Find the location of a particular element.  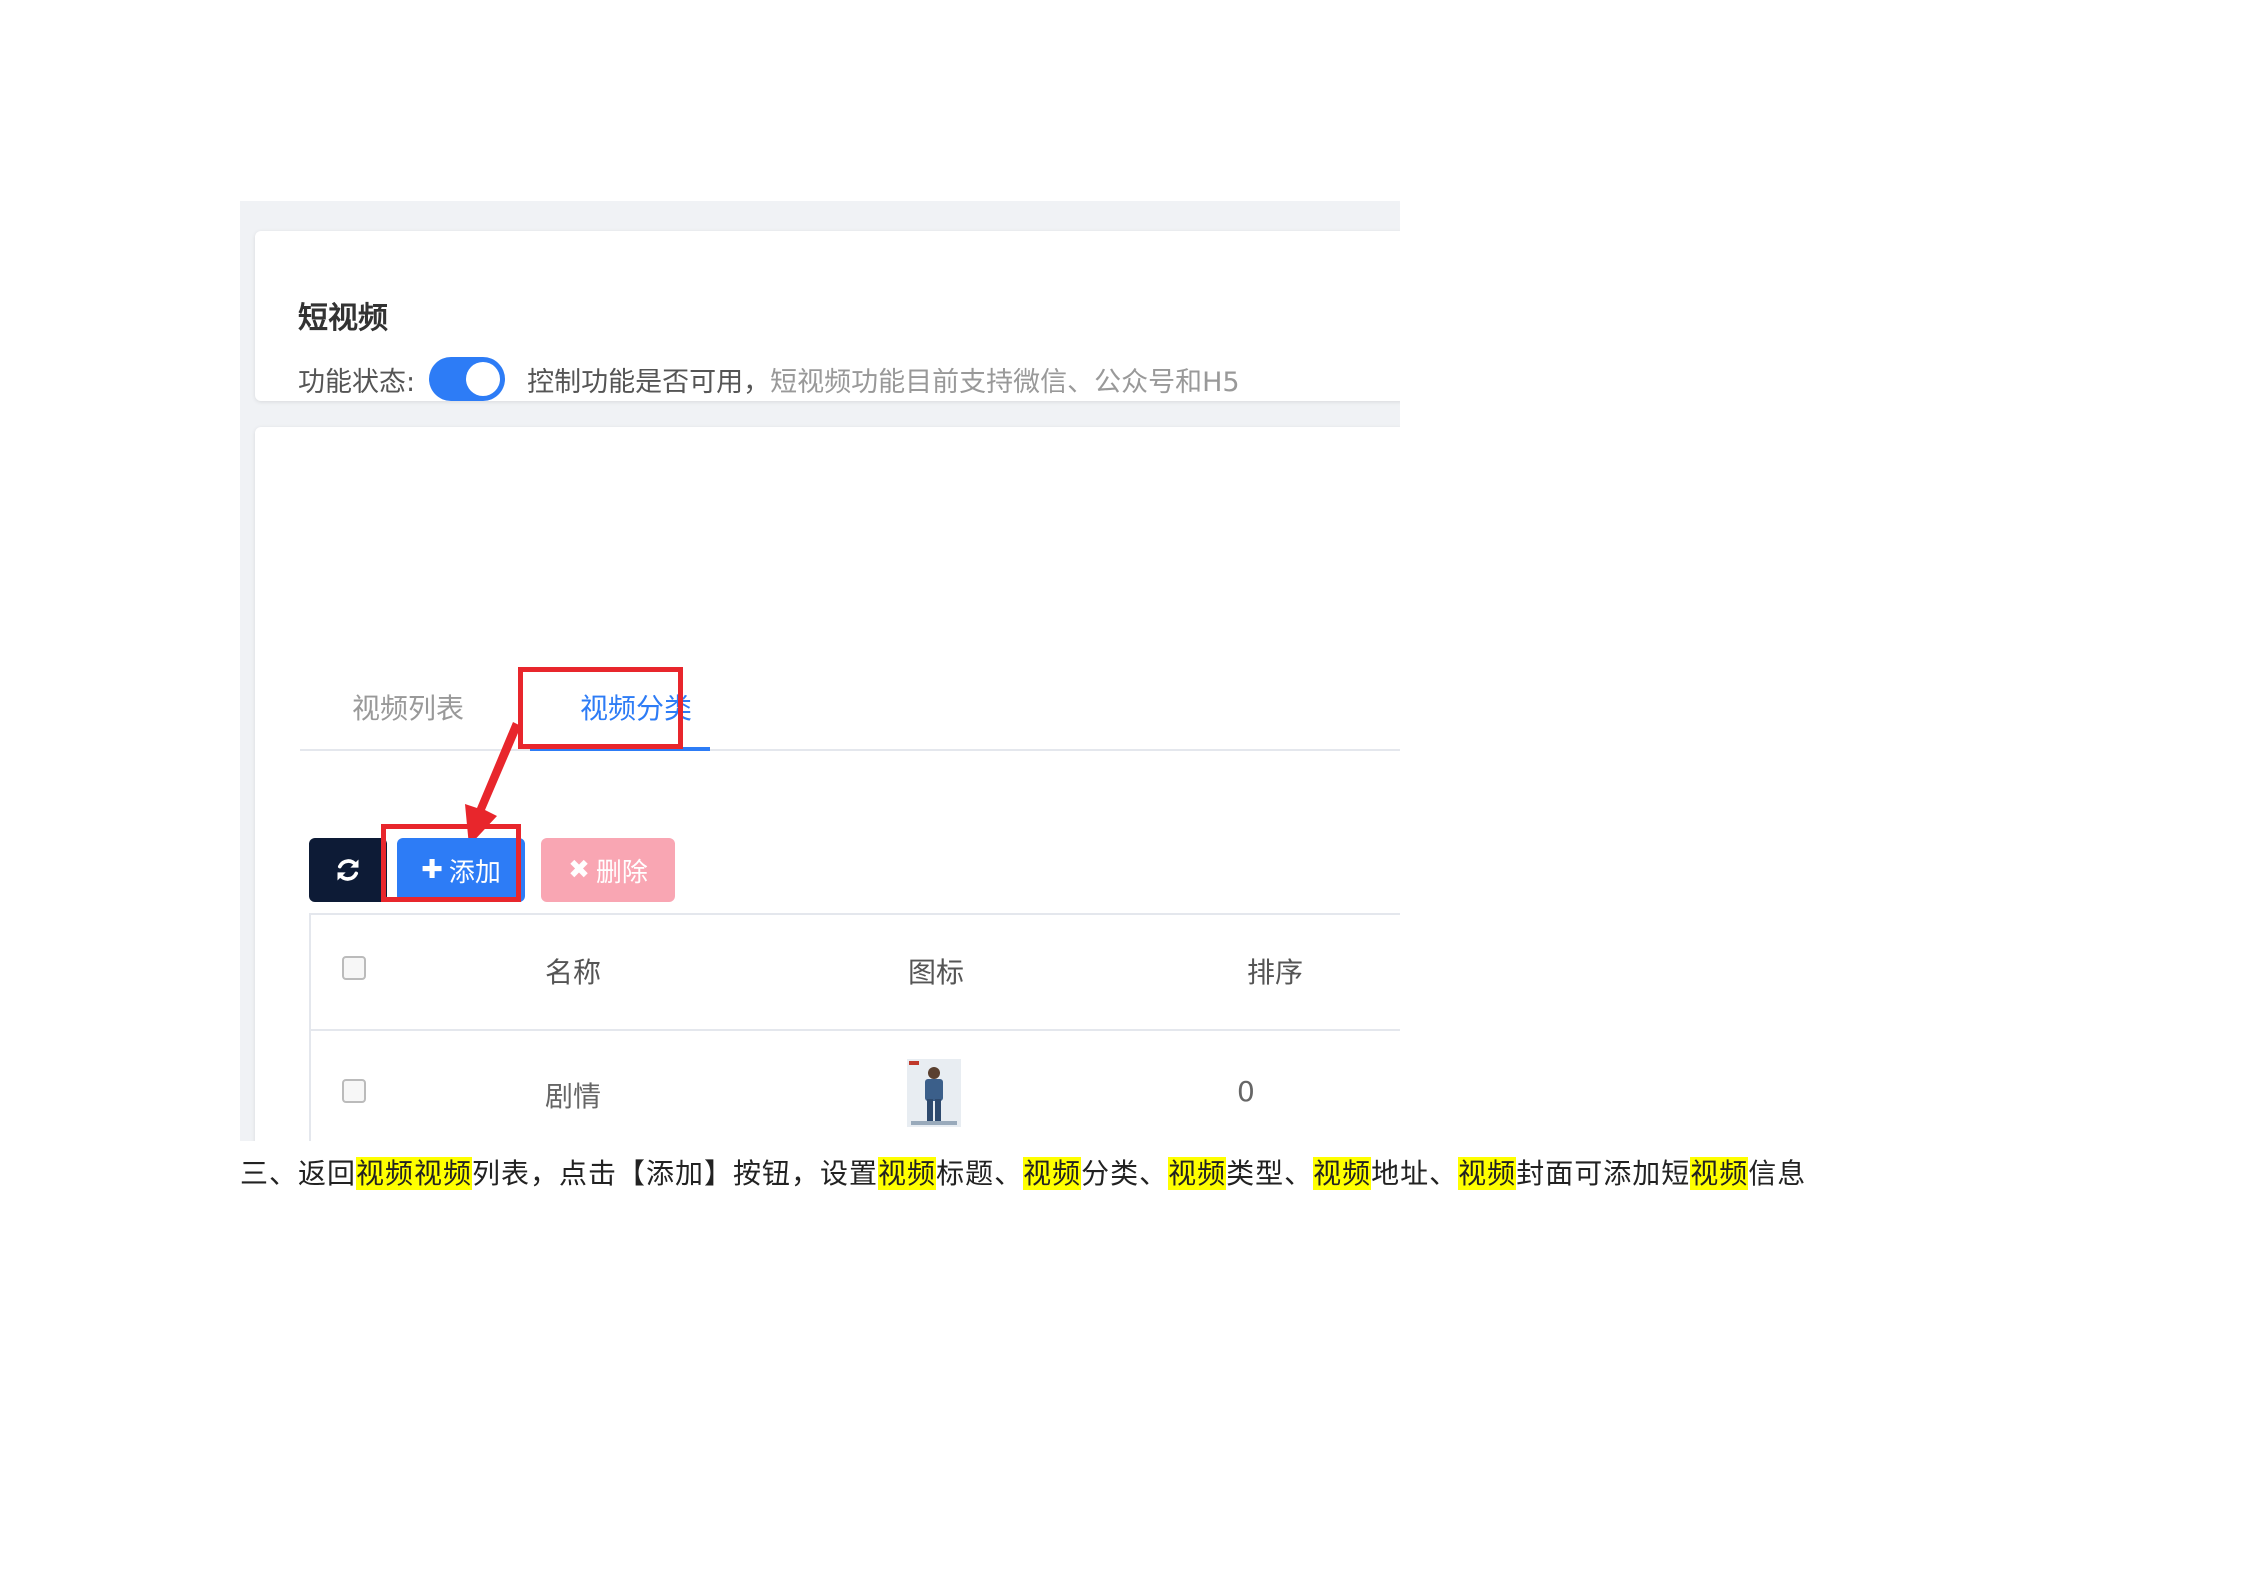

row-name: 剧情 is located at coordinates (573, 1096).